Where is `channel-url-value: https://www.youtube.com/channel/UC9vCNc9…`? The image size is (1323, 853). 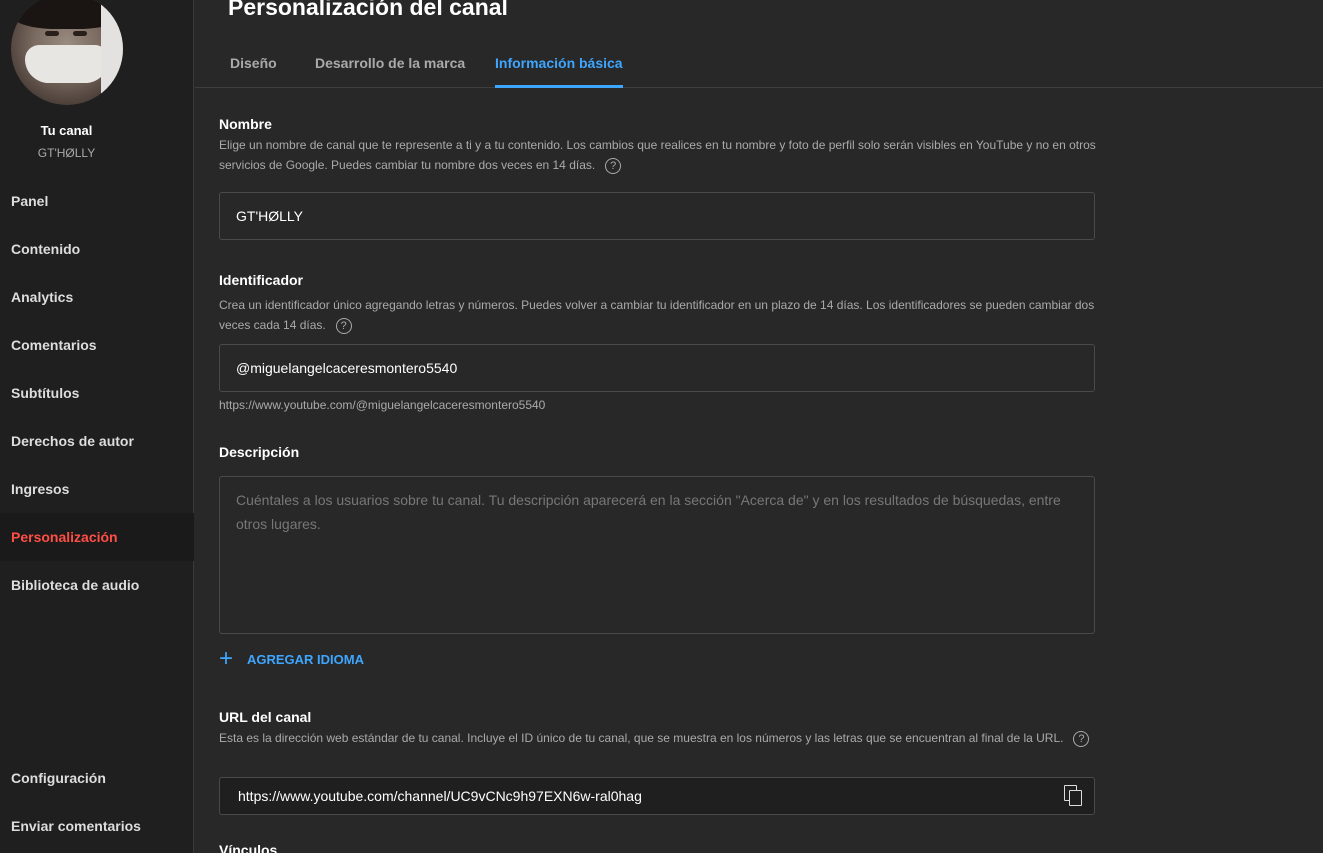 channel-url-value: https://www.youtube.com/channel/UC9vCNc9… is located at coordinates (440, 796).